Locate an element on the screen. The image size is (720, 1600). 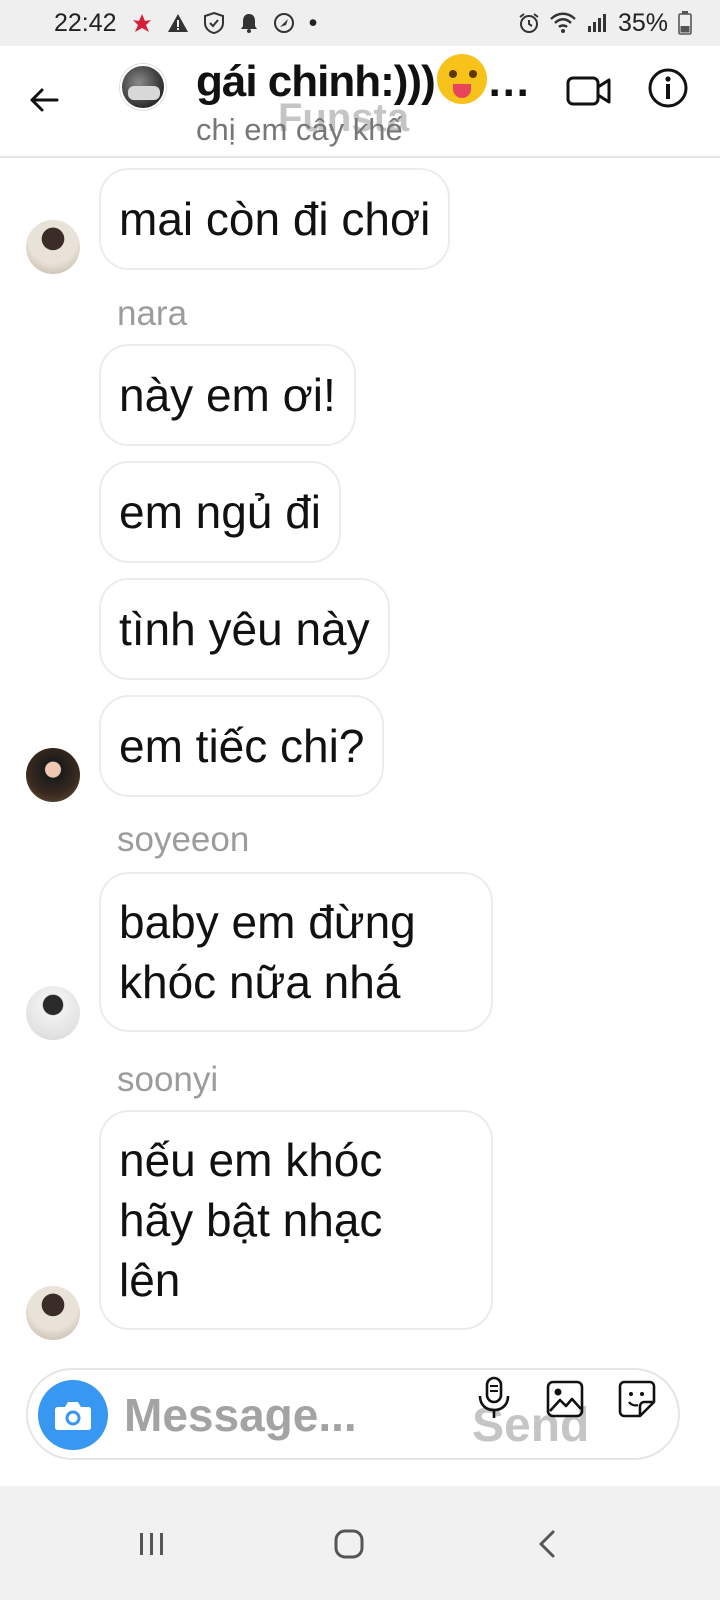
camera-icon is located at coordinates (73, 1416).